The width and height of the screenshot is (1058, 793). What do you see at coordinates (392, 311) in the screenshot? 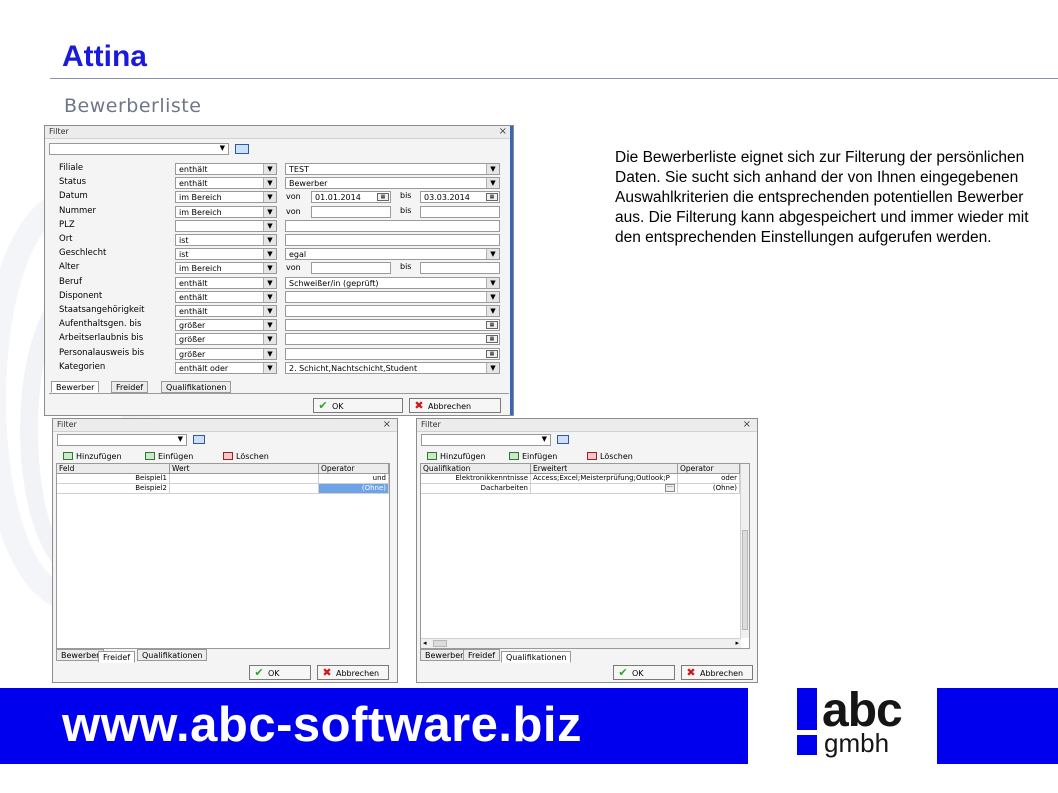
I see `value-select-staatsangehörigkeit: ▼` at bounding box center [392, 311].